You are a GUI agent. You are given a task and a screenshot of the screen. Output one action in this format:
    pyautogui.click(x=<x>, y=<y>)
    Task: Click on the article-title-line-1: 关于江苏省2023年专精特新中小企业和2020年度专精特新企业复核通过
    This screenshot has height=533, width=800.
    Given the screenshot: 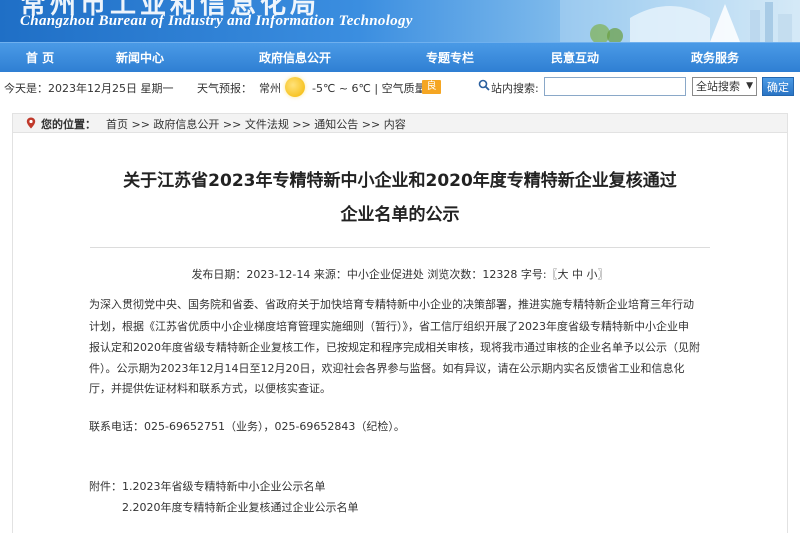 What is the action you would take?
    pyautogui.click(x=400, y=181)
    